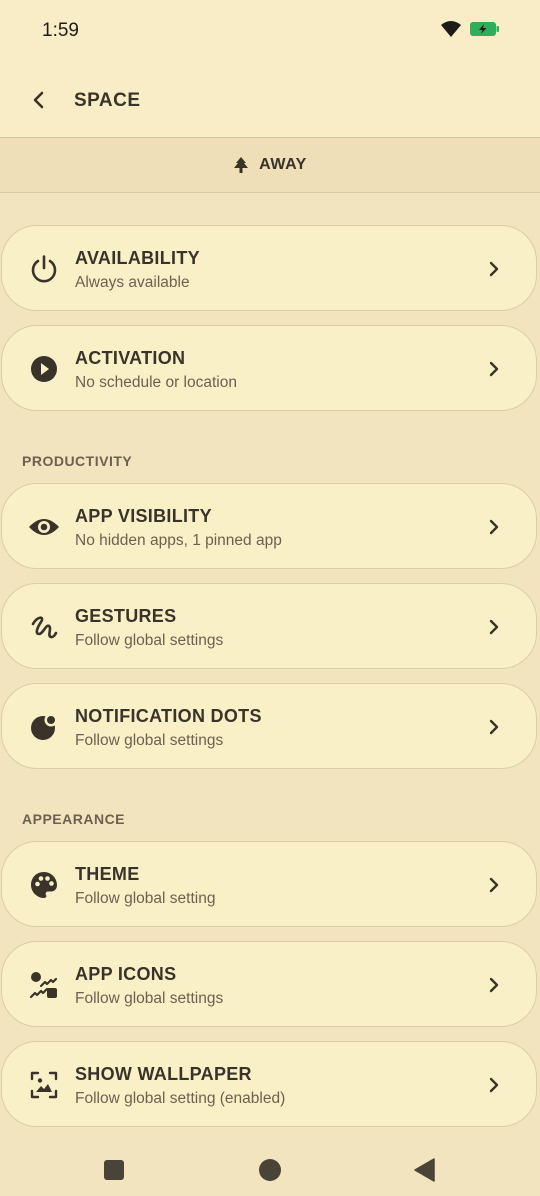 This screenshot has height=1196, width=540. I want to click on home-icon, so click(270, 1170).